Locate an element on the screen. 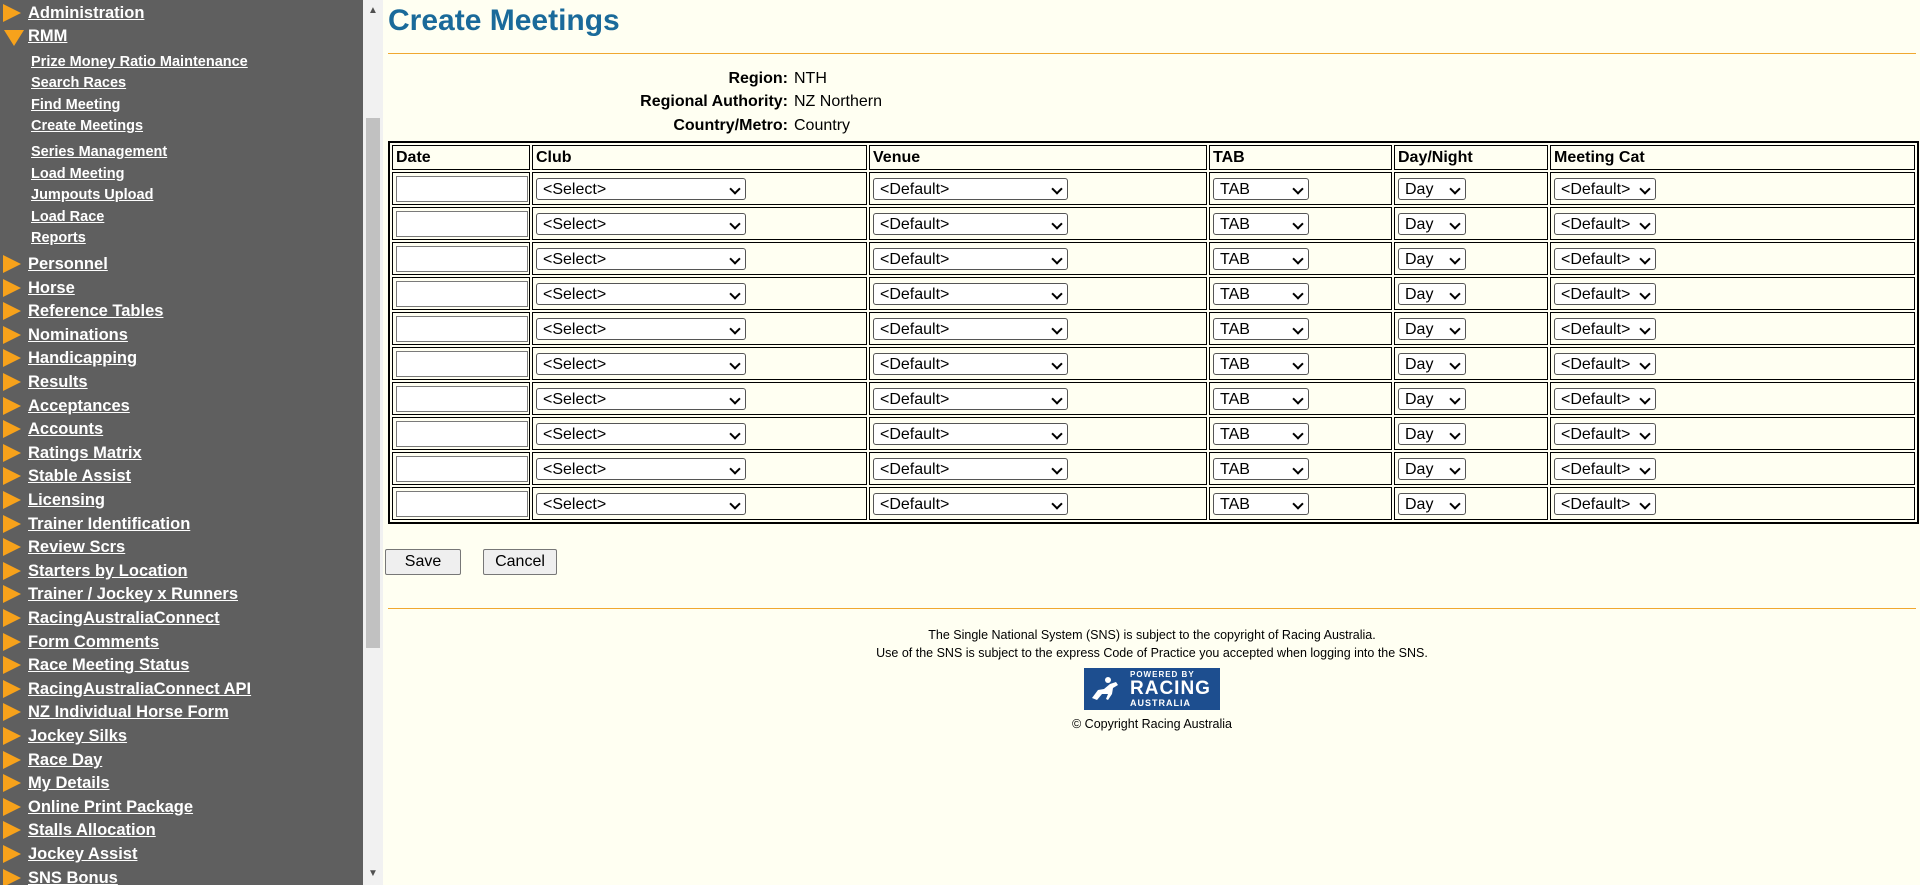  subitem-jumpouts-upload: Jumpouts Upload is located at coordinates (92, 195).